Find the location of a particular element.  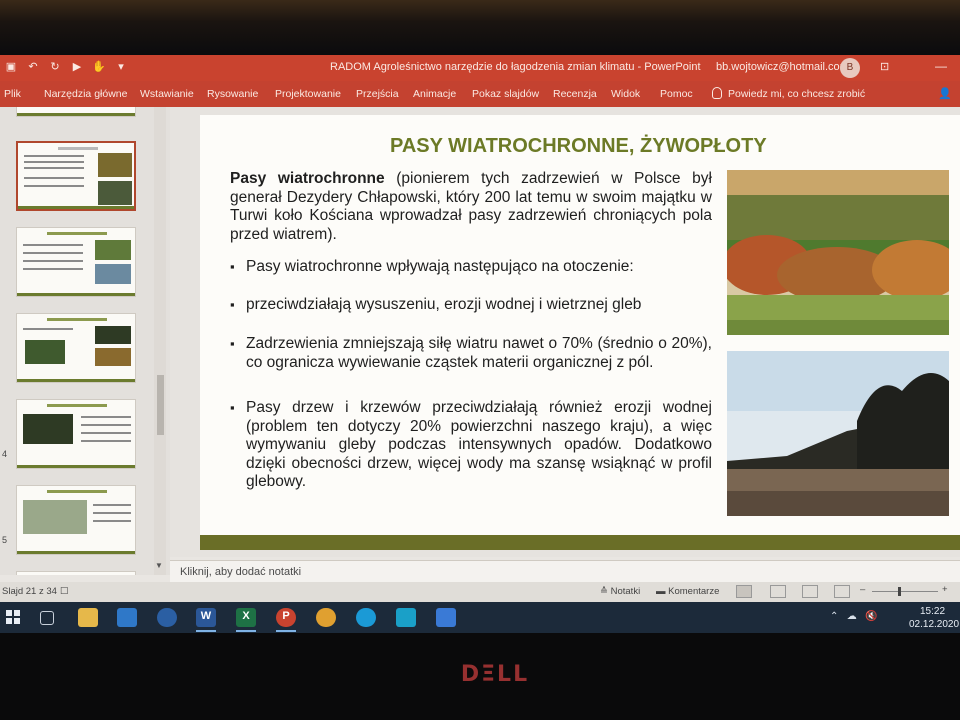

slide-thumbnails-pane: 4 5 6 ▼ is located at coordinates (85, 341).